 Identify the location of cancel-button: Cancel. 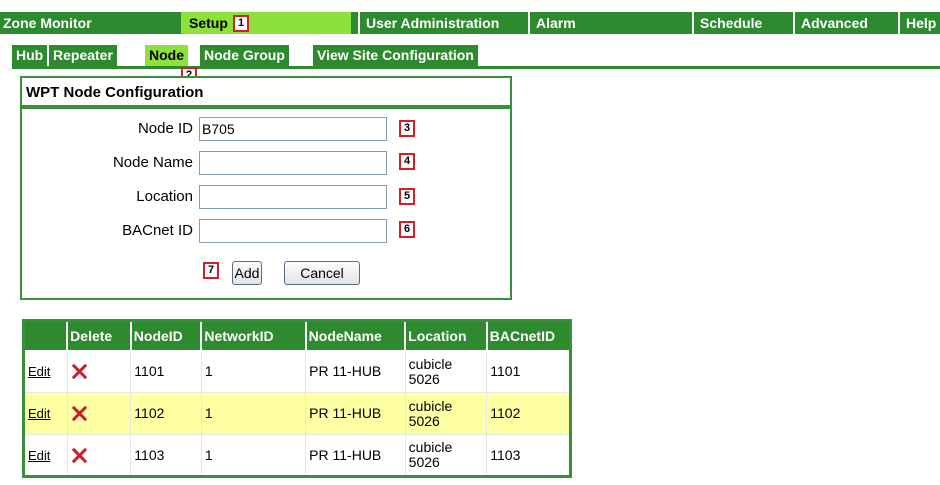
(322, 273).